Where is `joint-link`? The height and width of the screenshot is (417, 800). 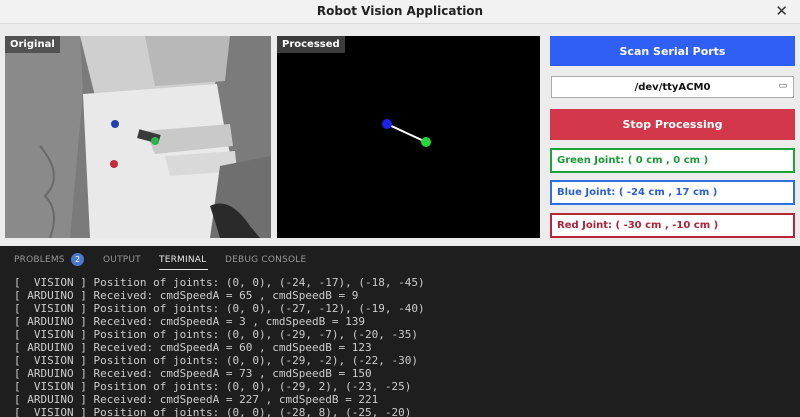
joint-link is located at coordinates (406, 133).